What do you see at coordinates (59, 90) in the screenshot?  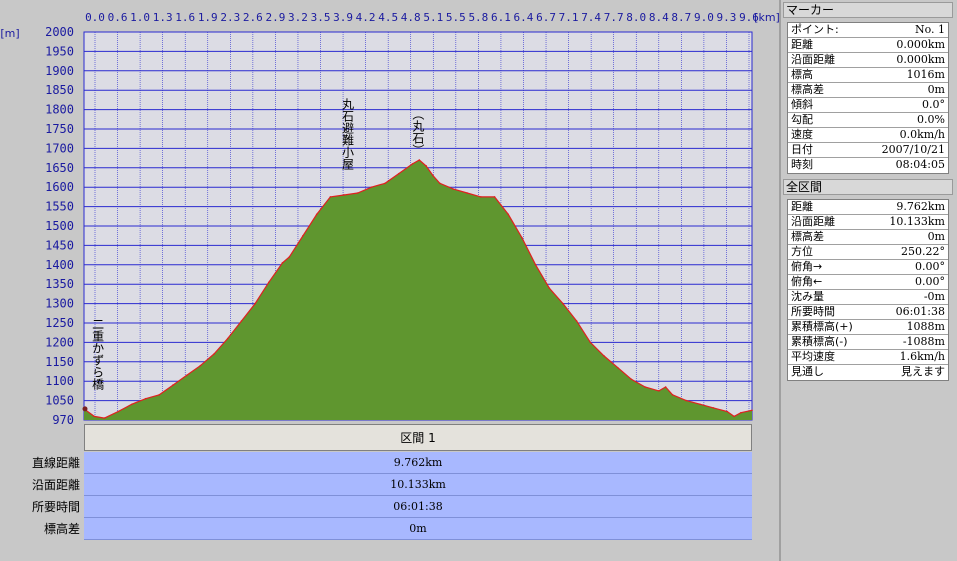 I see `y-tick-label: 1850` at bounding box center [59, 90].